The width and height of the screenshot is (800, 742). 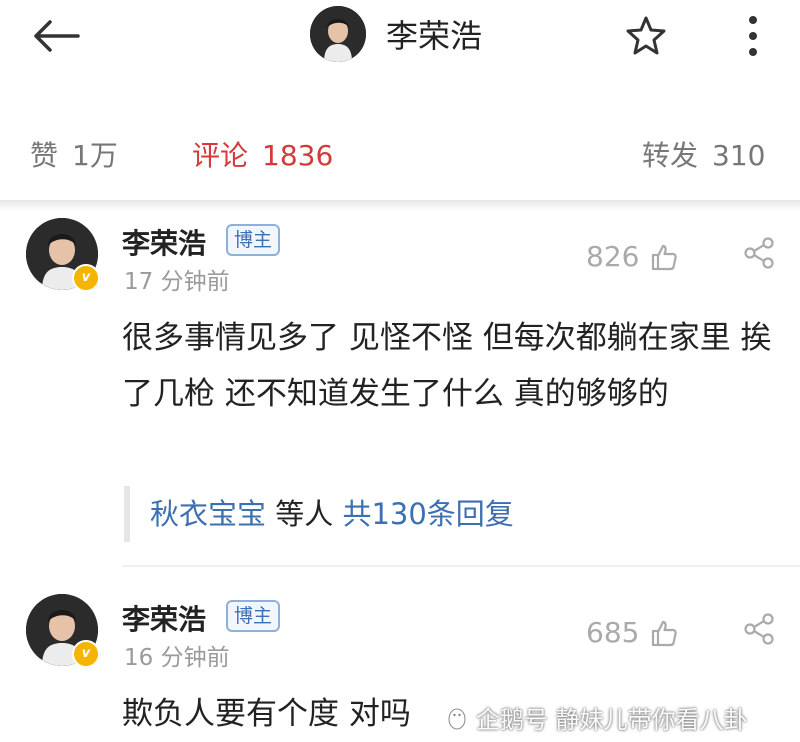 I want to click on like-button: 685, so click(x=632, y=632).